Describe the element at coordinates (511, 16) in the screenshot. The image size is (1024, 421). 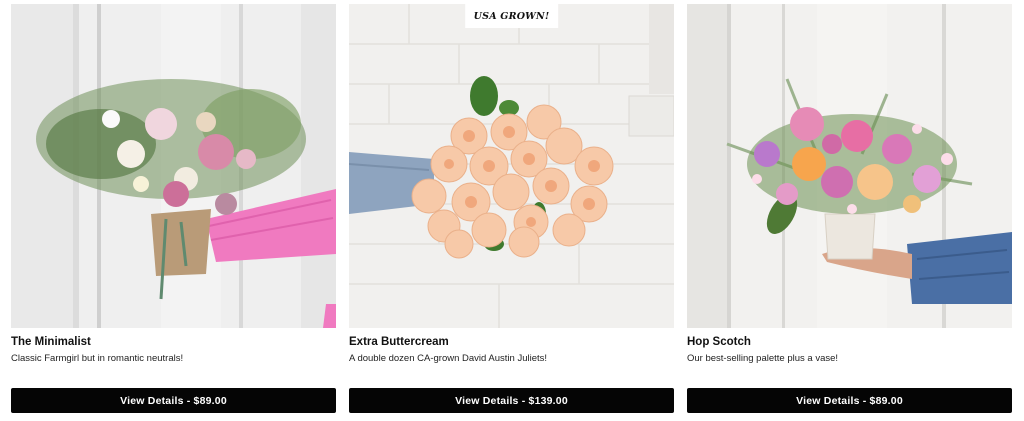
I see `usa-grown-badge: USA GROWN!` at that location.